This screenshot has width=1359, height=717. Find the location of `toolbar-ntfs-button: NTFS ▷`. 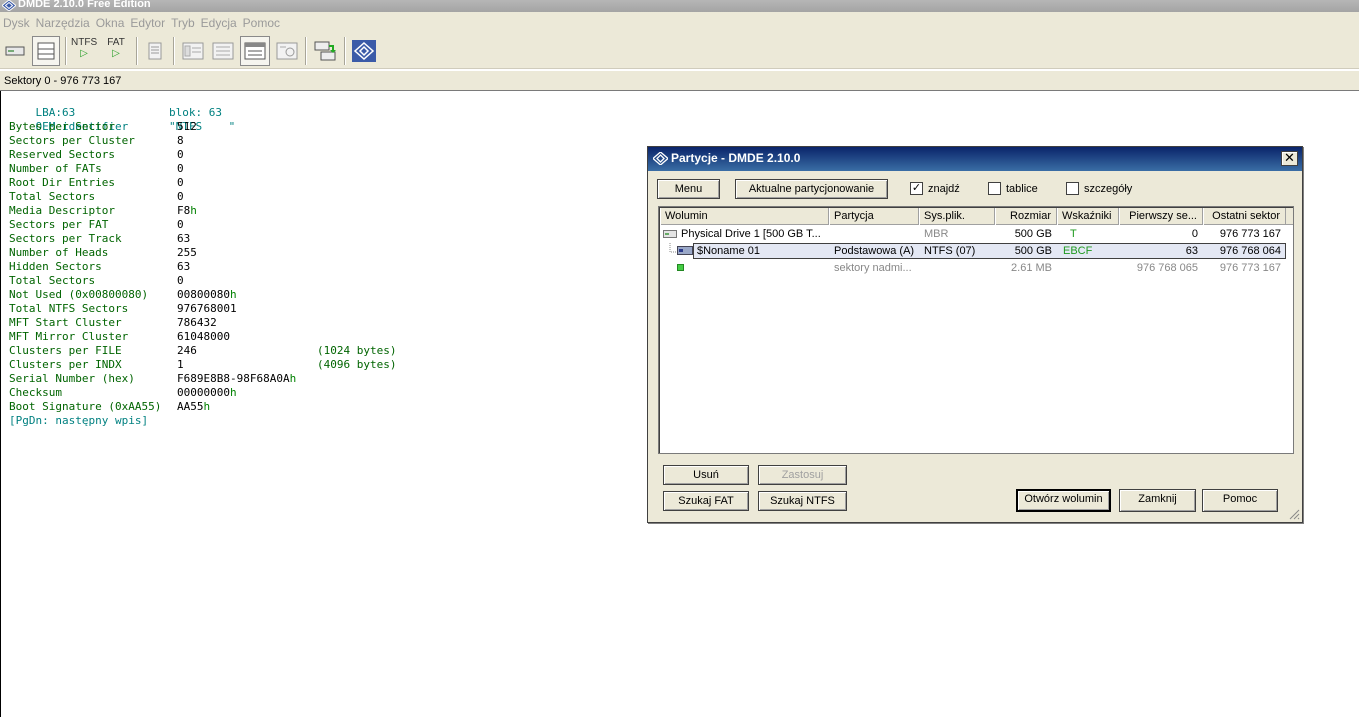

toolbar-ntfs-button: NTFS ▷ is located at coordinates (84, 48).